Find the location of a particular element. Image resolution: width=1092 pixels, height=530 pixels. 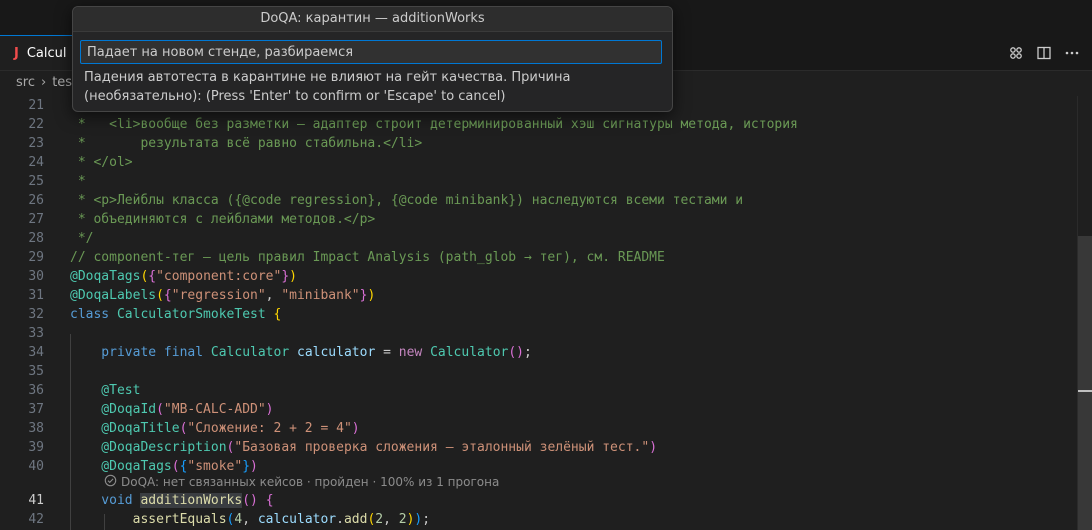

code-token: "smoke" is located at coordinates (215, 466).